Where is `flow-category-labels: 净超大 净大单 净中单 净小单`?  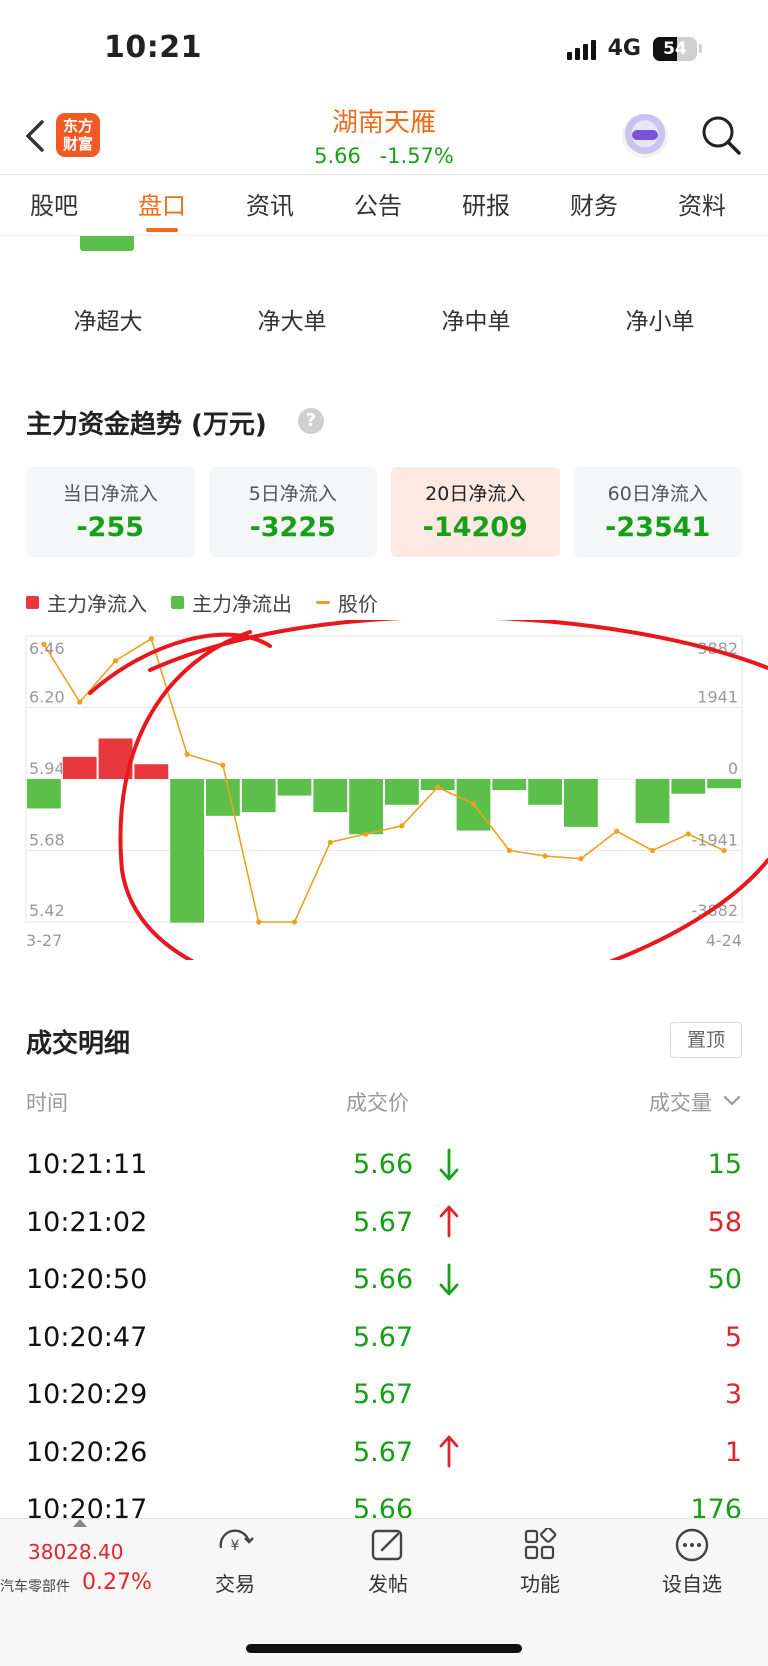
flow-category-labels: 净超大 净大单 净中单 净小单 is located at coordinates (384, 319).